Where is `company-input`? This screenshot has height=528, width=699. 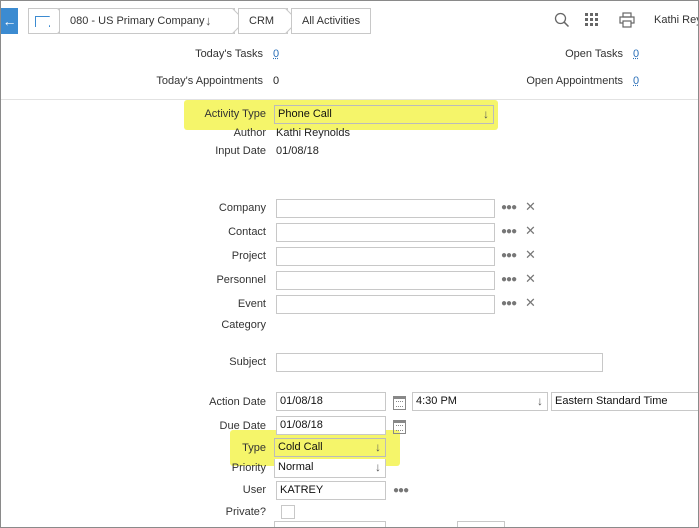 company-input is located at coordinates (385, 208).